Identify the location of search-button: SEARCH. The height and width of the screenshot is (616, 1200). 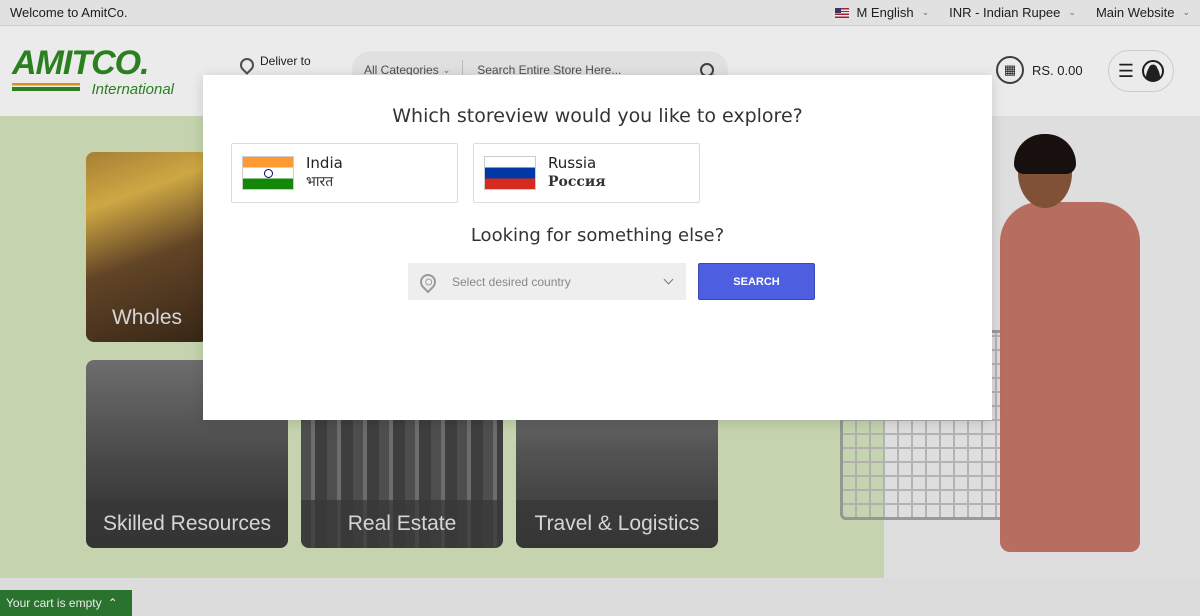
(756, 281).